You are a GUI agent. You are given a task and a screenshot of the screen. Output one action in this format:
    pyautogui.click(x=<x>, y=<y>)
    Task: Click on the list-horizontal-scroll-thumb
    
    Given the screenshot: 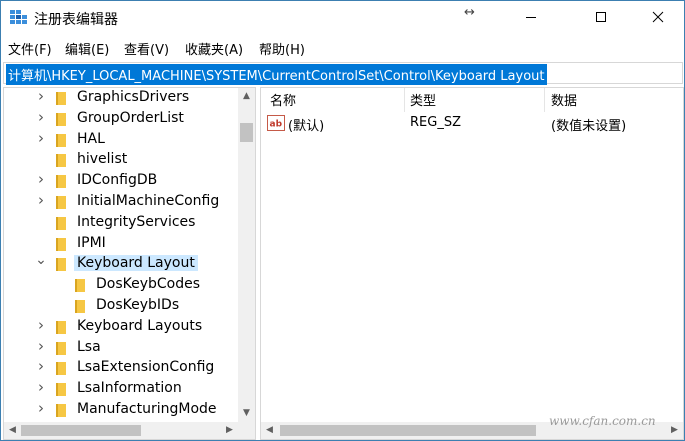 What is the action you would take?
    pyautogui.click(x=408, y=430)
    